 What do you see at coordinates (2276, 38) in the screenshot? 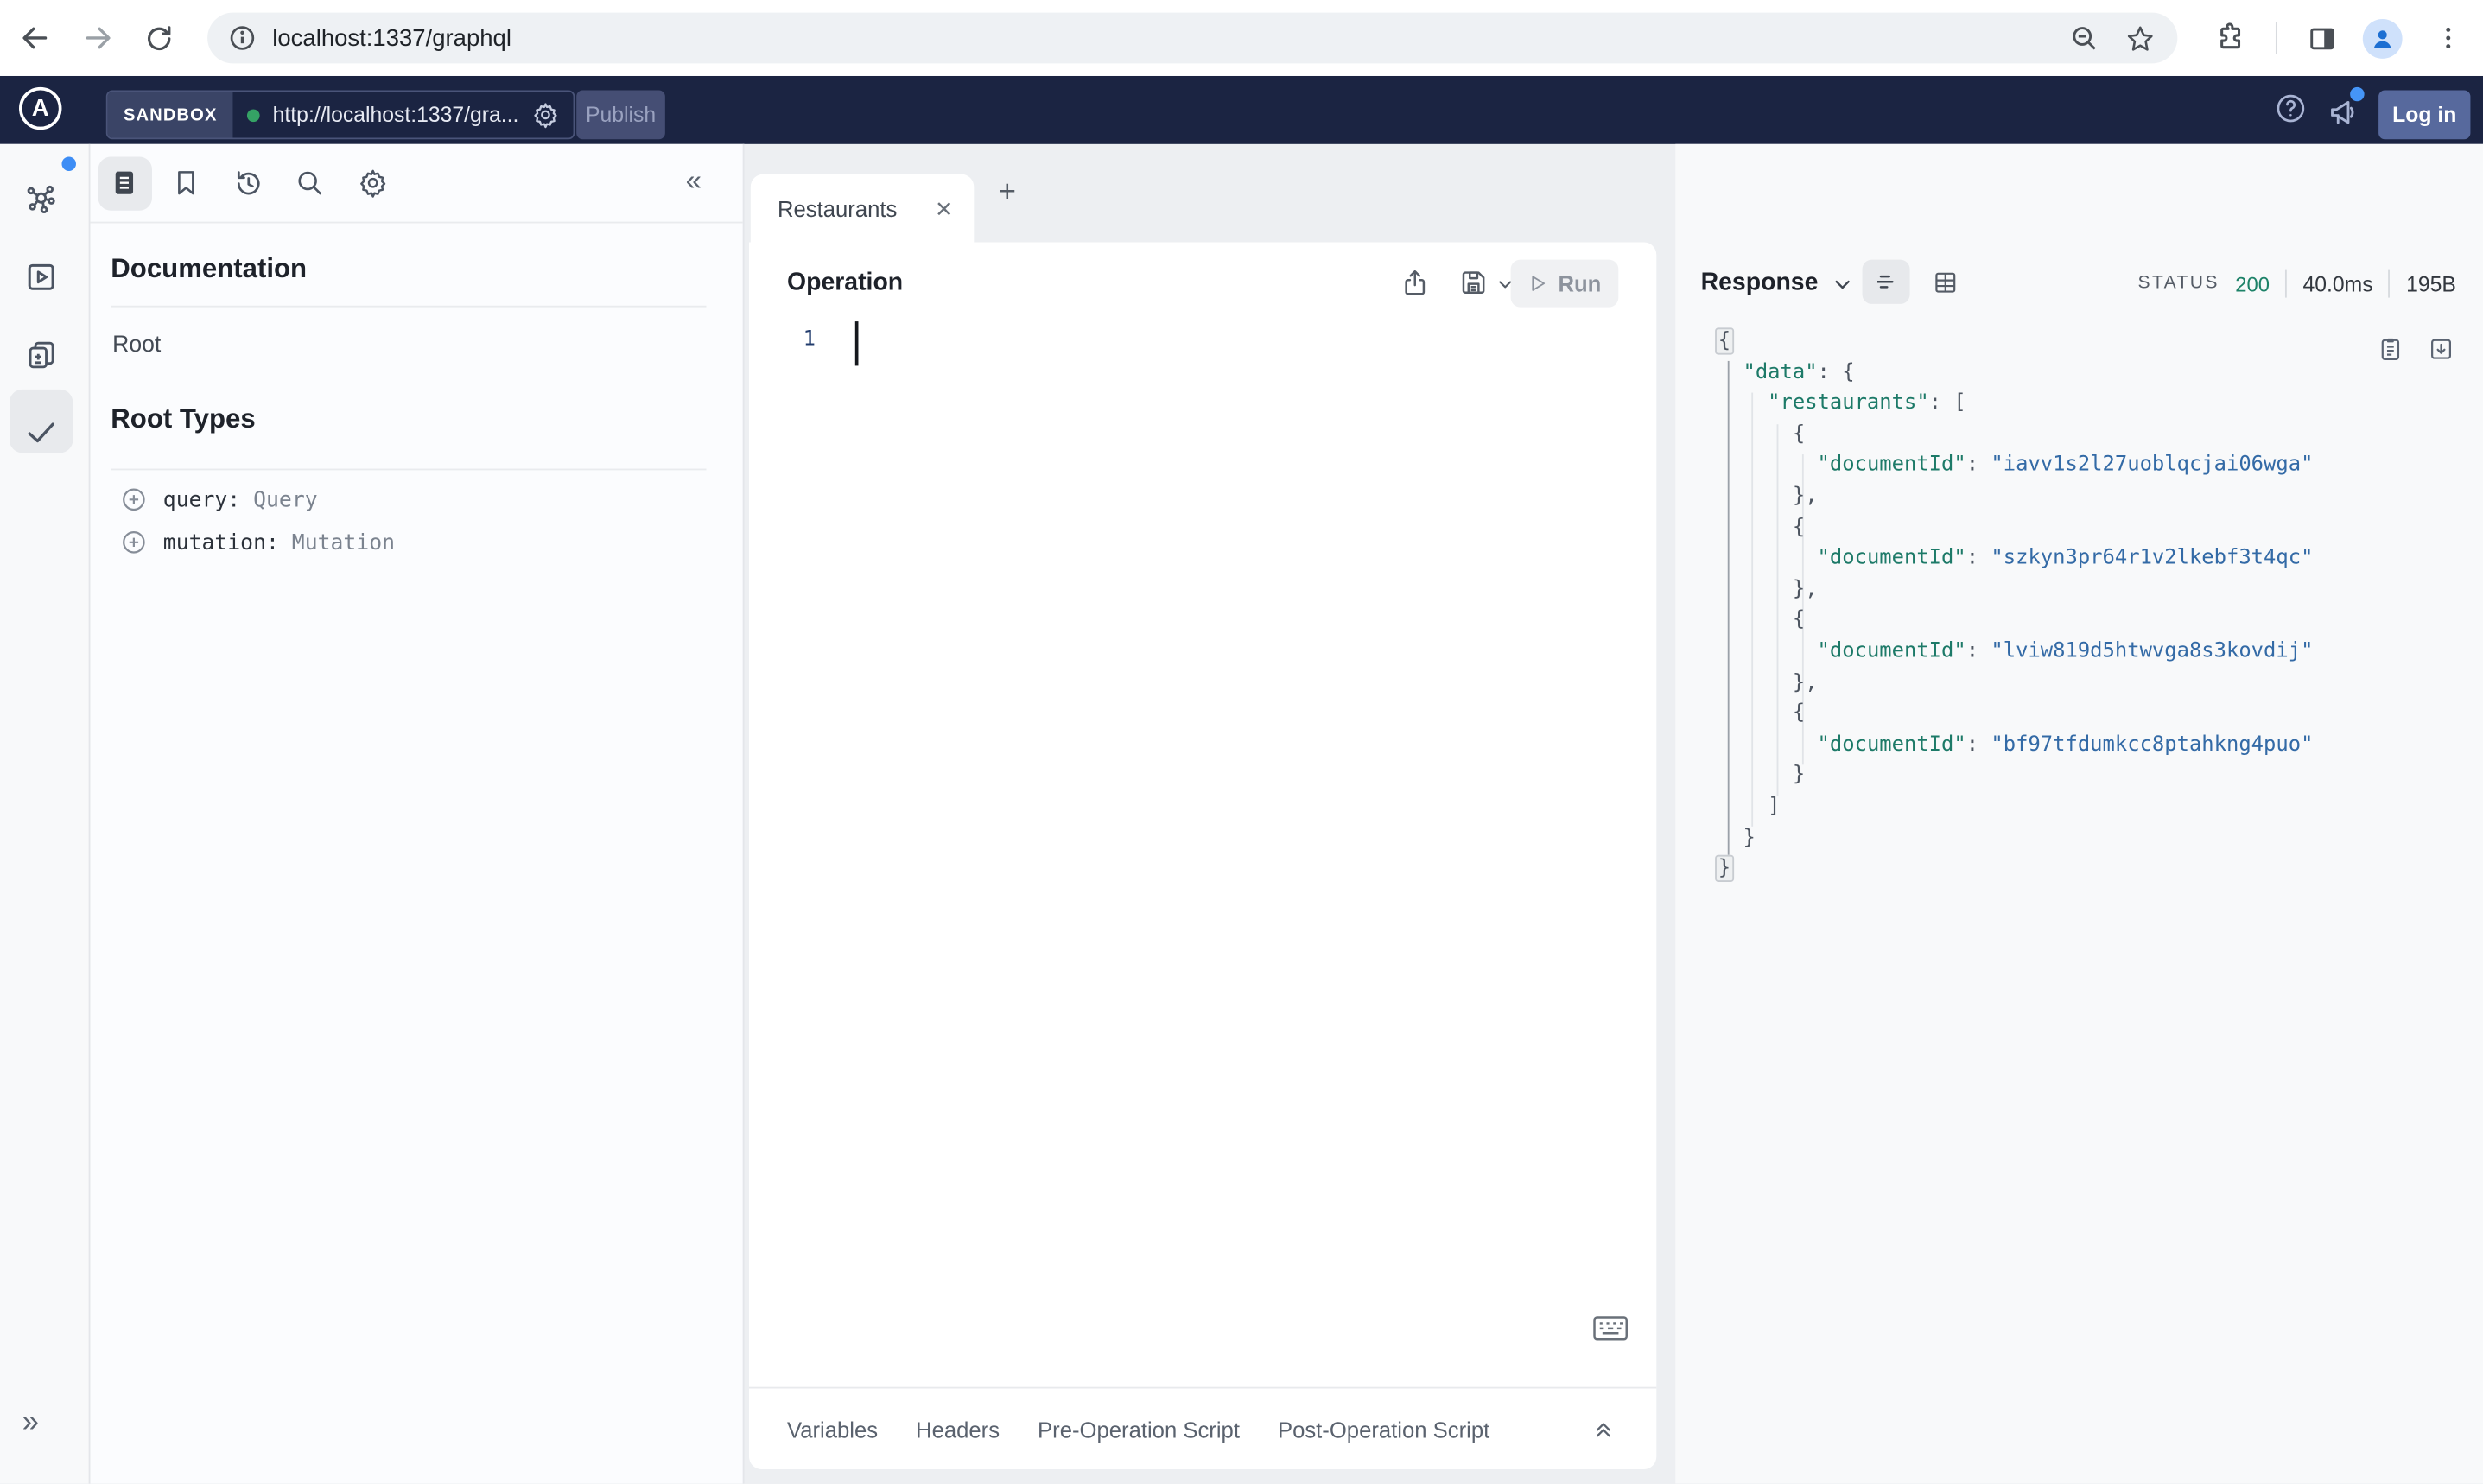
I see `toolbar-divider` at bounding box center [2276, 38].